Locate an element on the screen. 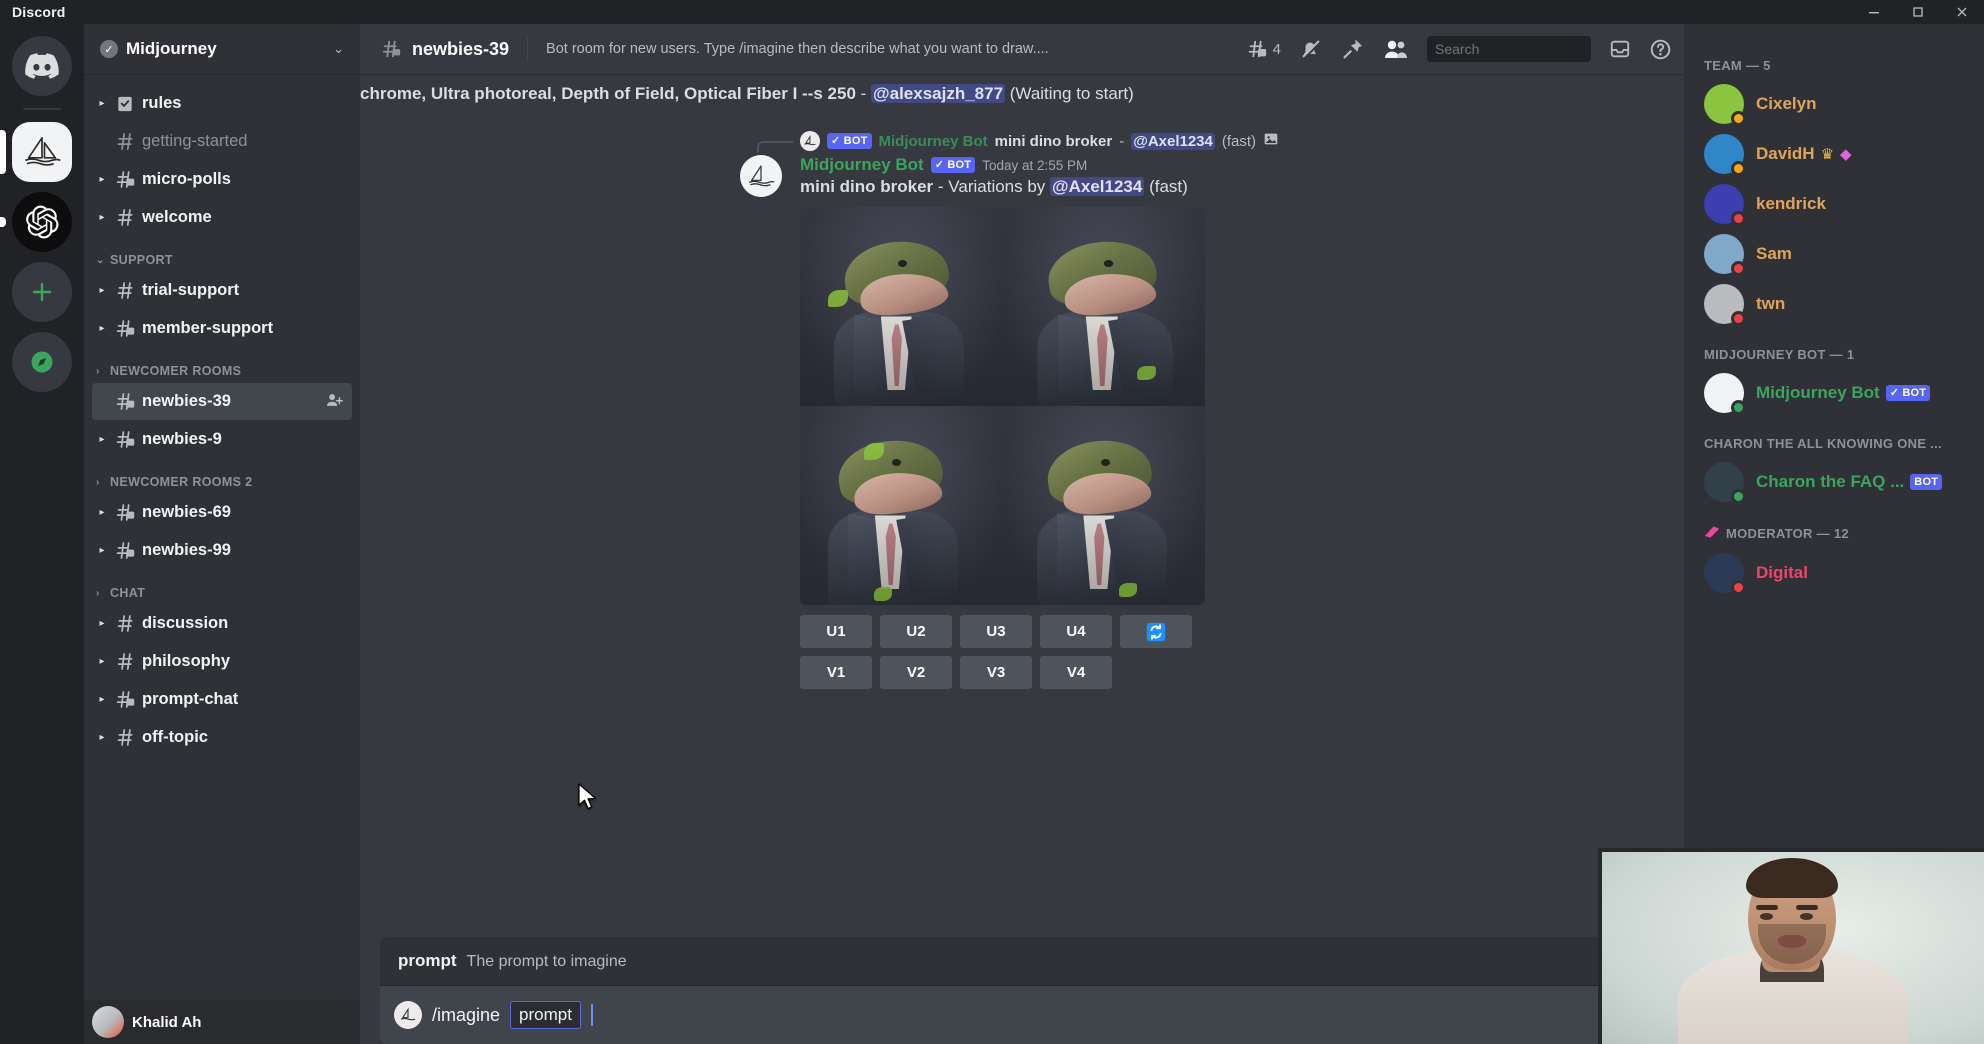 The width and height of the screenshot is (1984, 1044). variation-button-v2: V2 is located at coordinates (916, 673).